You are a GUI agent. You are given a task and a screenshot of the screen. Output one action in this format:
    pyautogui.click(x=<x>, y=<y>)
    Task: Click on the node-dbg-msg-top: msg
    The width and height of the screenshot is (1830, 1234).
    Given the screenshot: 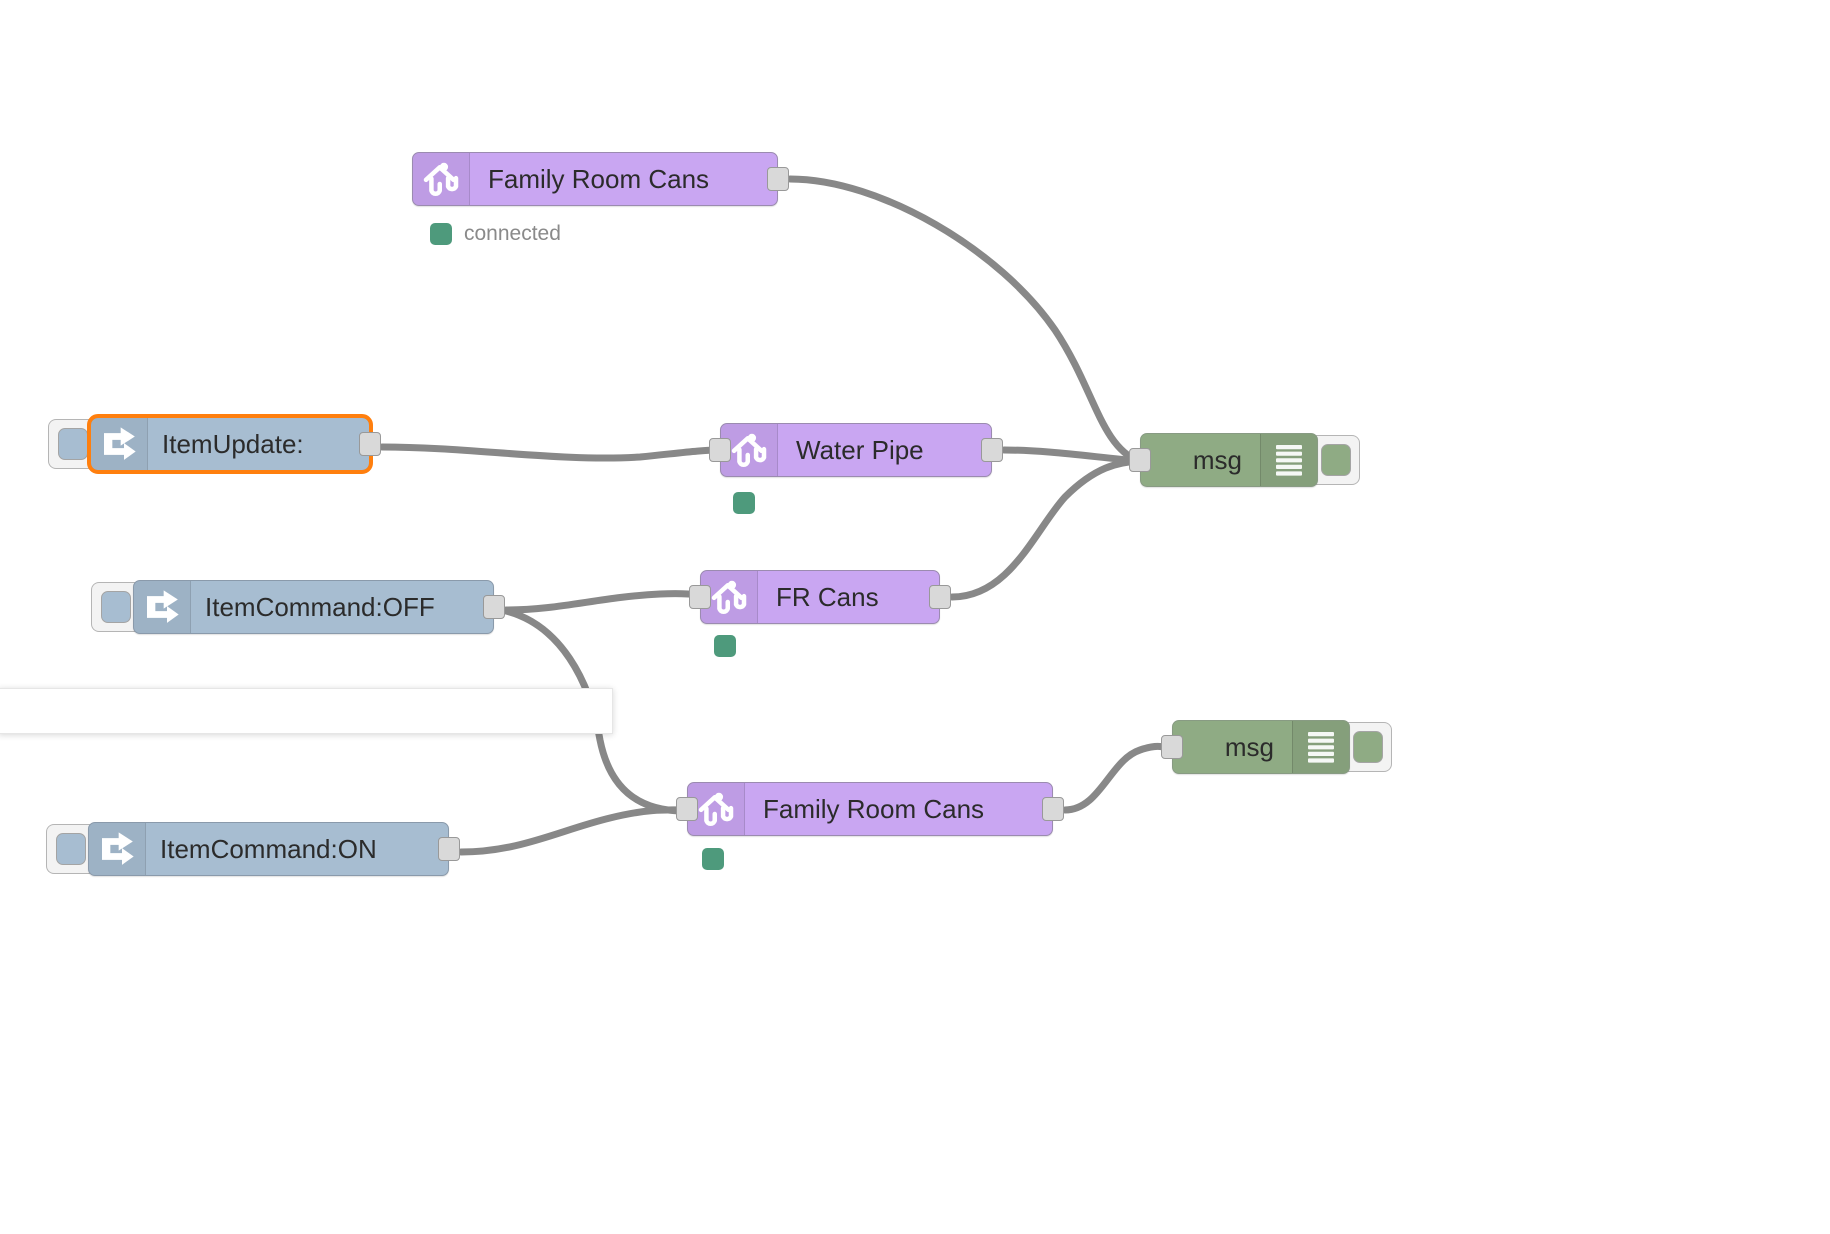 What is the action you would take?
    pyautogui.click(x=1229, y=460)
    